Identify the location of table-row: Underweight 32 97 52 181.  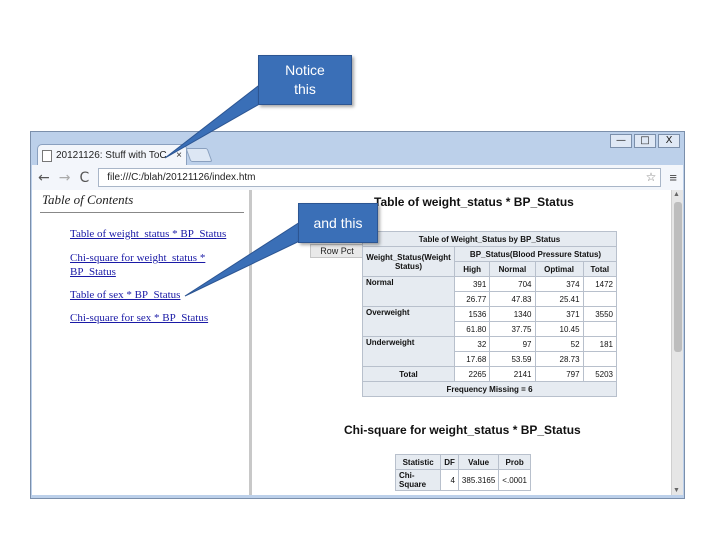
(490, 351).